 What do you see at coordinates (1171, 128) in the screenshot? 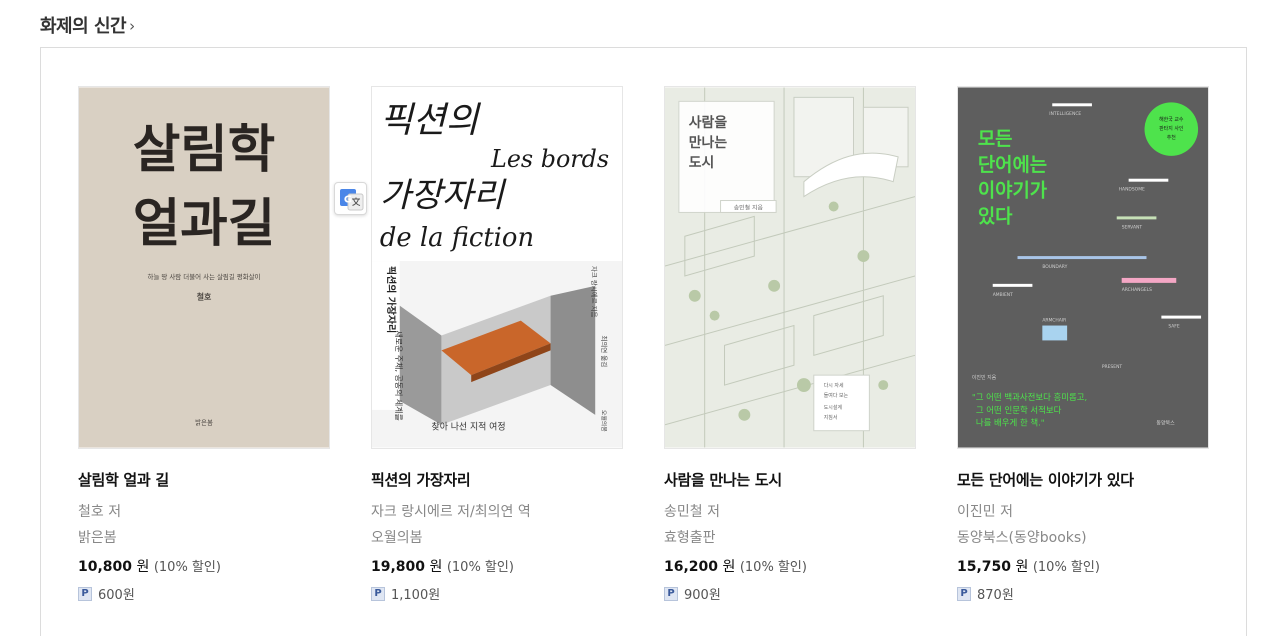
I see `cover-badge-2: 판타지 사인` at bounding box center [1171, 128].